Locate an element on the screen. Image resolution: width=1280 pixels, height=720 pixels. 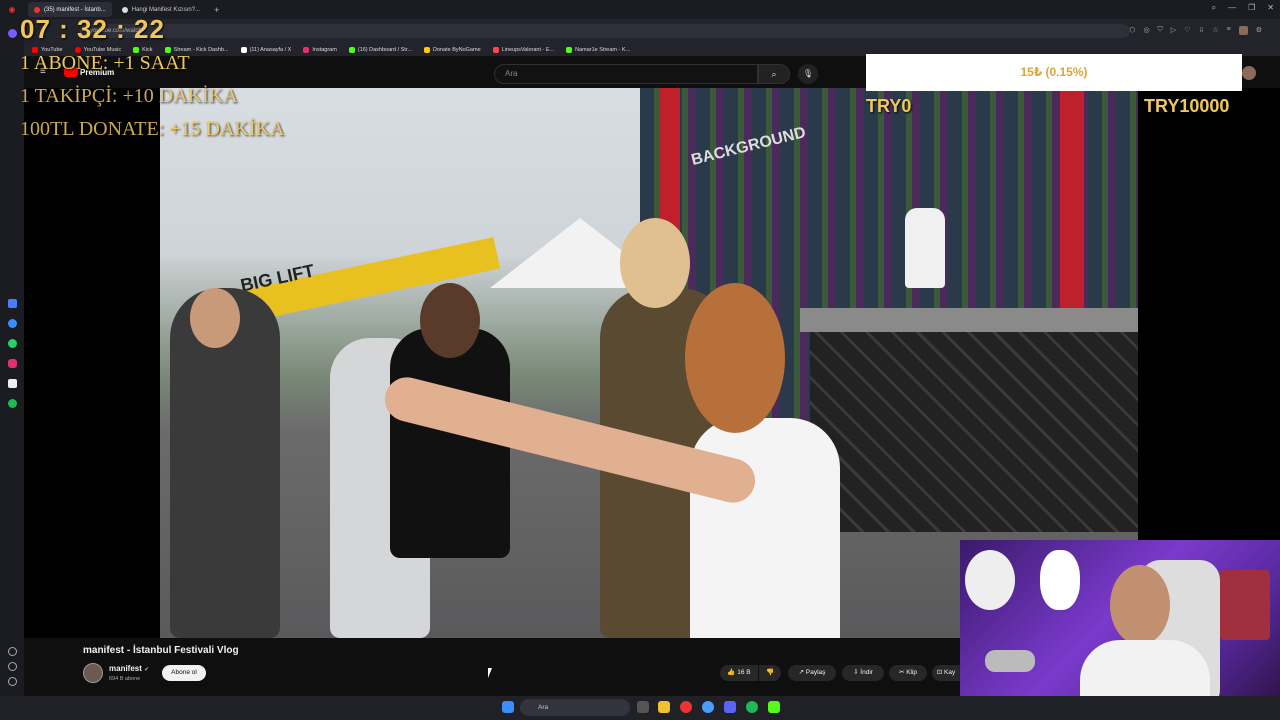
app-icon is located at coordinates (708, 707).